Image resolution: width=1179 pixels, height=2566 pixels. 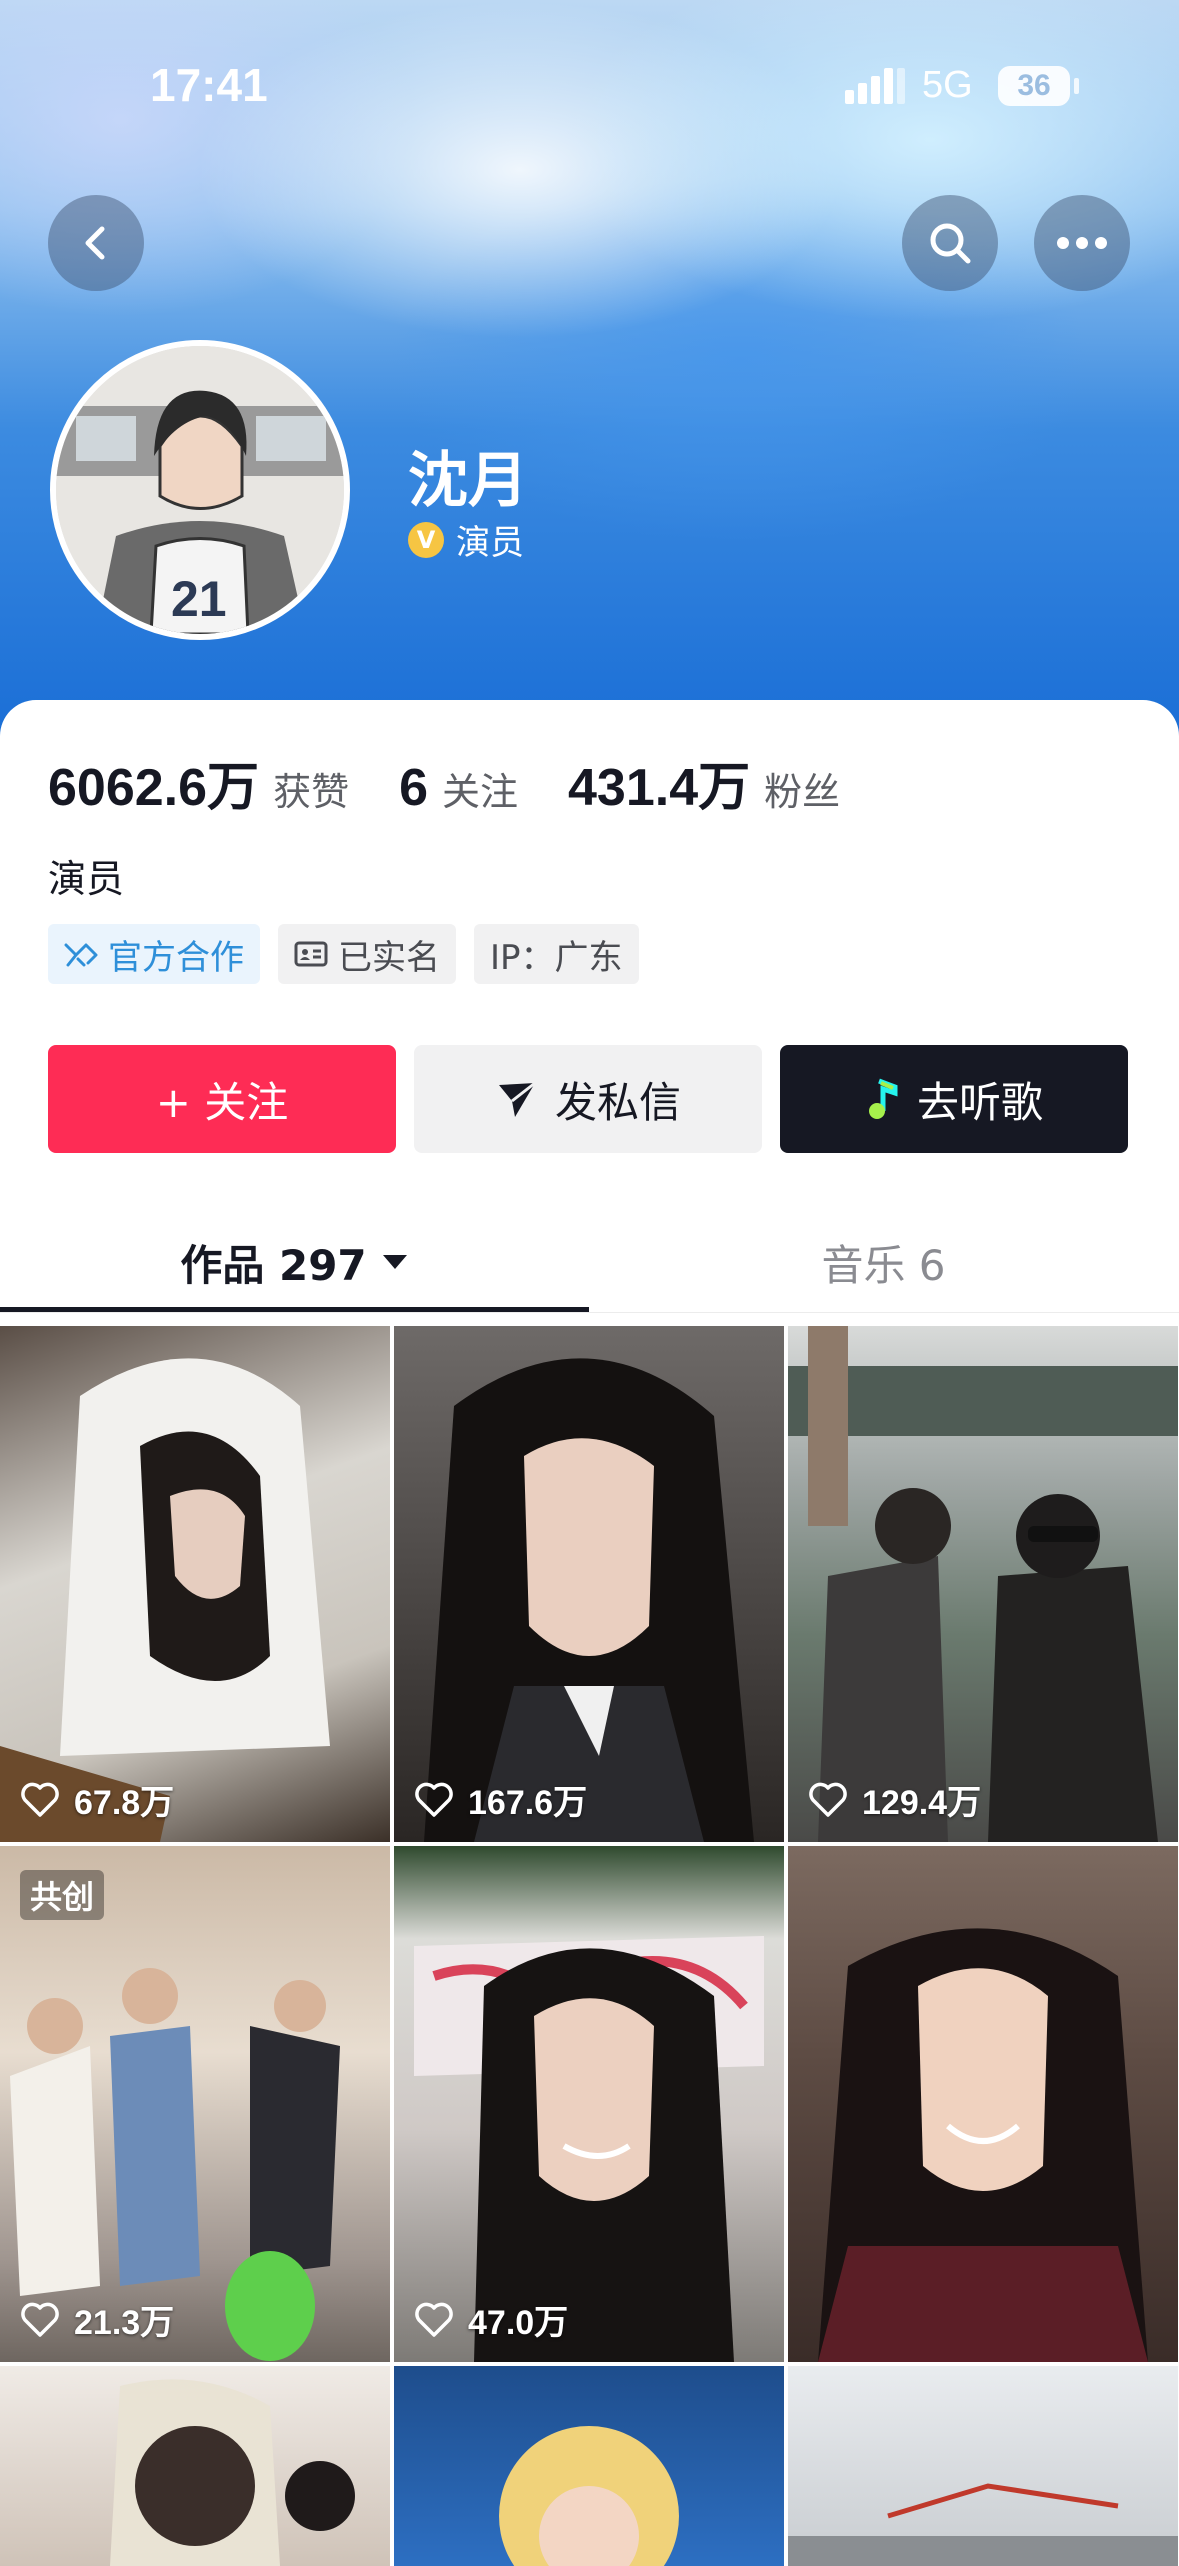 I want to click on verified-label: 演员, so click(x=490, y=543).